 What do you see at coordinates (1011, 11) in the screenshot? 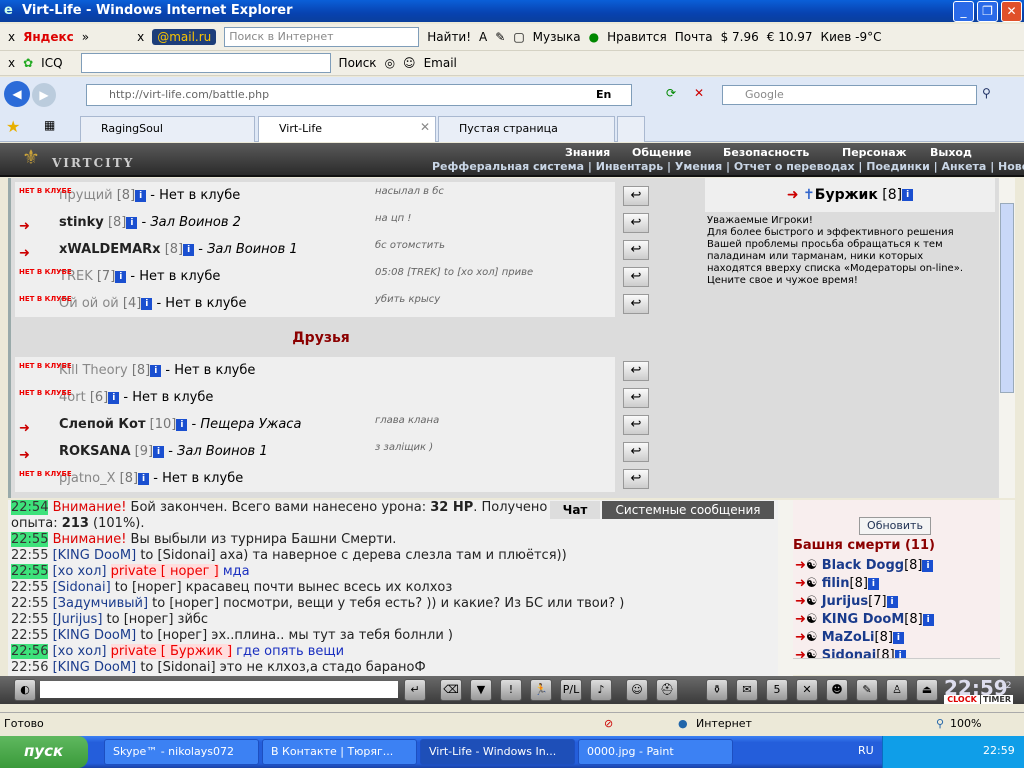
I see `close-button: ✕` at bounding box center [1011, 11].